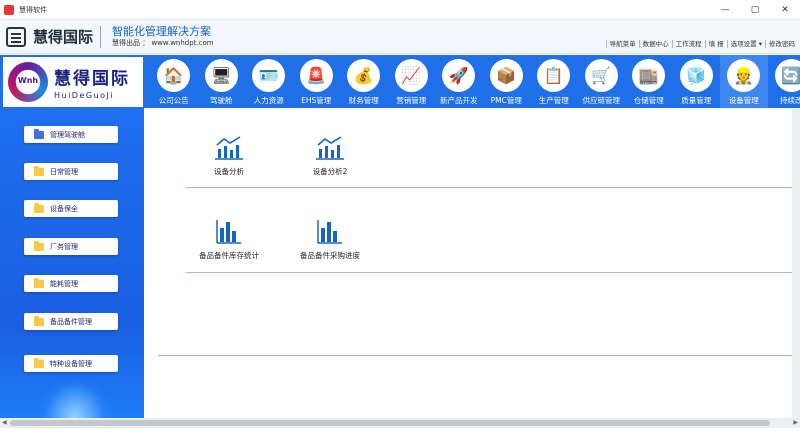  Describe the element at coordinates (655, 44) in the screenshot. I see `link-data-center: 数据中心` at that location.